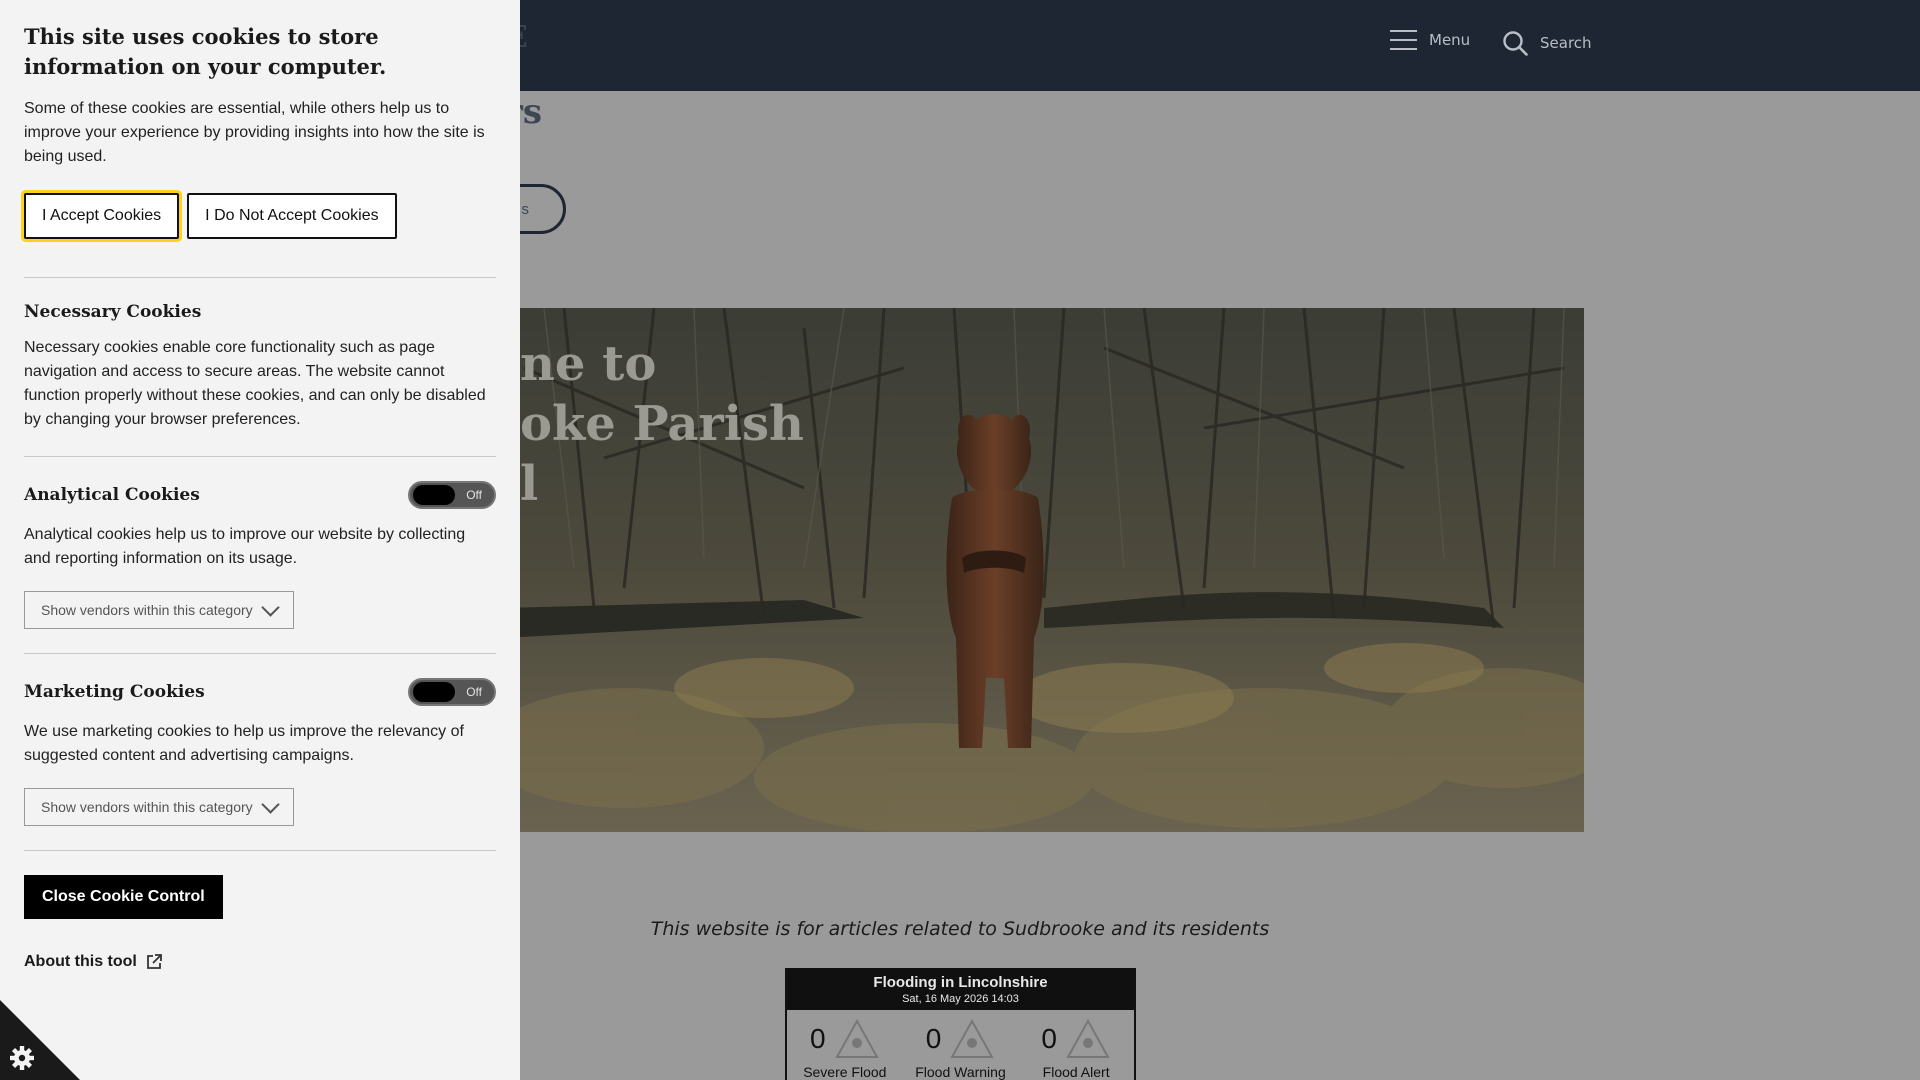  Describe the element at coordinates (662, 424) in the screenshot. I see `hero-title: ne to oke Parish l` at that location.